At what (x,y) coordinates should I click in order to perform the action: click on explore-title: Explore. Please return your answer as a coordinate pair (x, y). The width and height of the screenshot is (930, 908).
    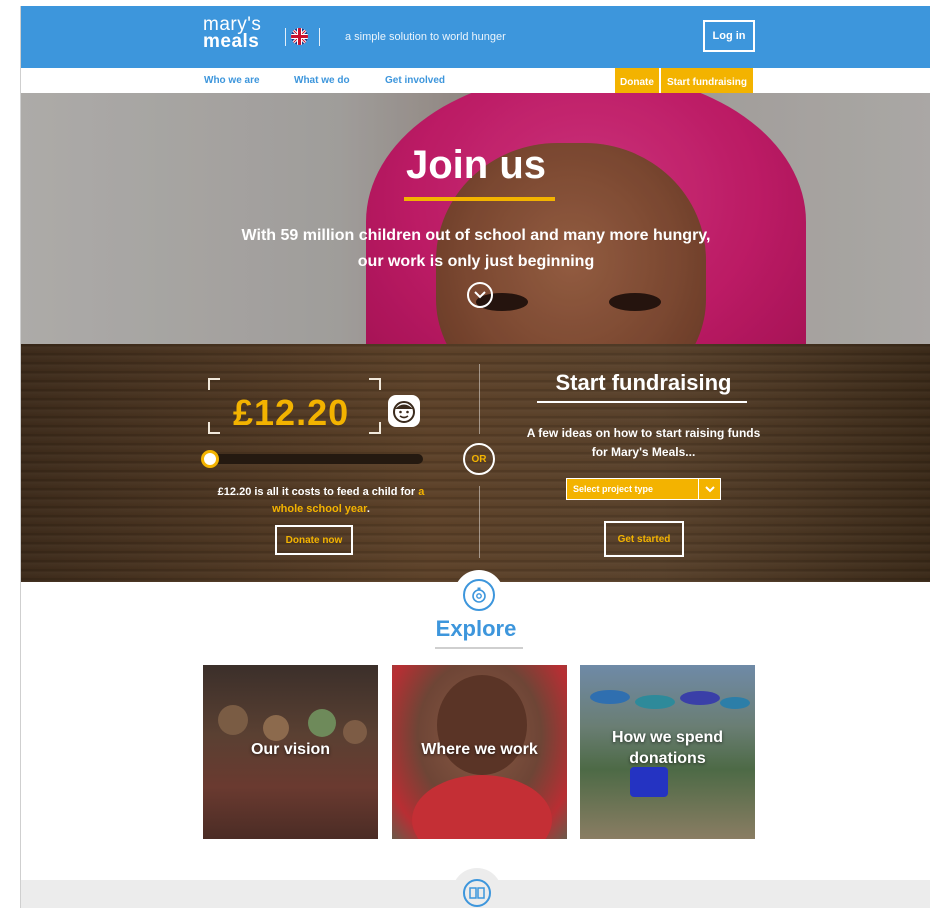
    Looking at the image, I should click on (476, 628).